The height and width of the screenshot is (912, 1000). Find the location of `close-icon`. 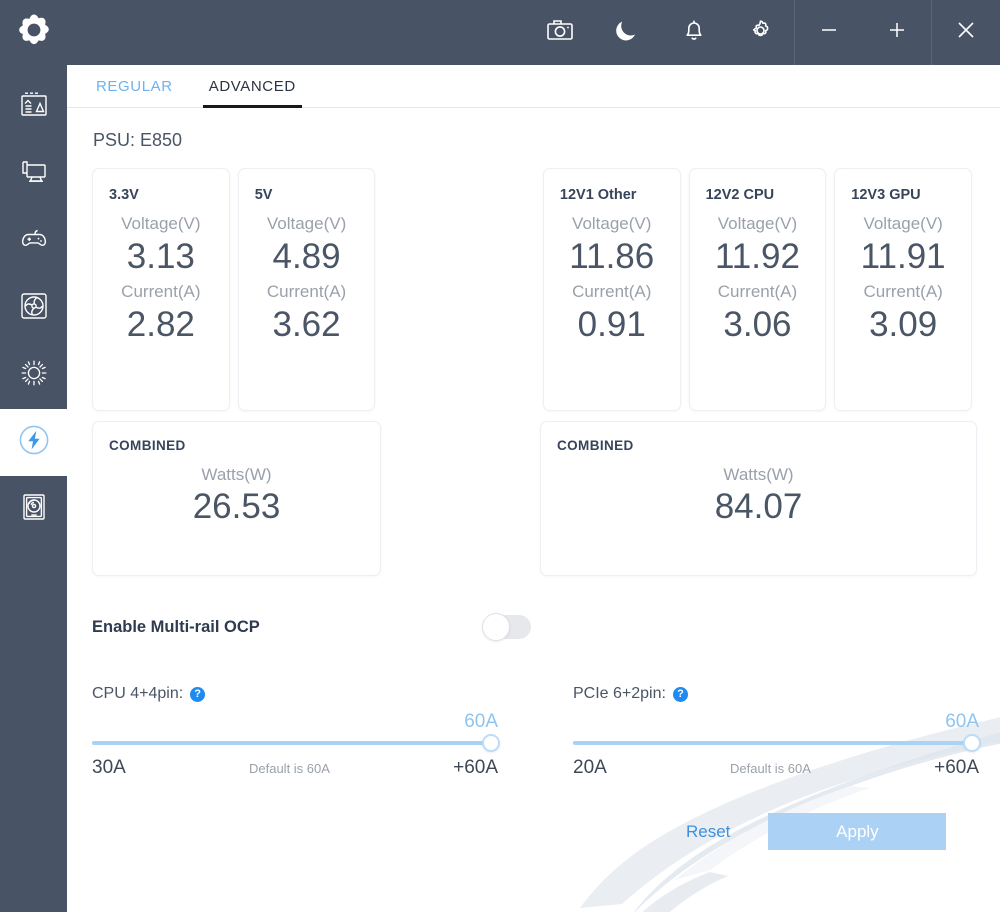

close-icon is located at coordinates (966, 32).